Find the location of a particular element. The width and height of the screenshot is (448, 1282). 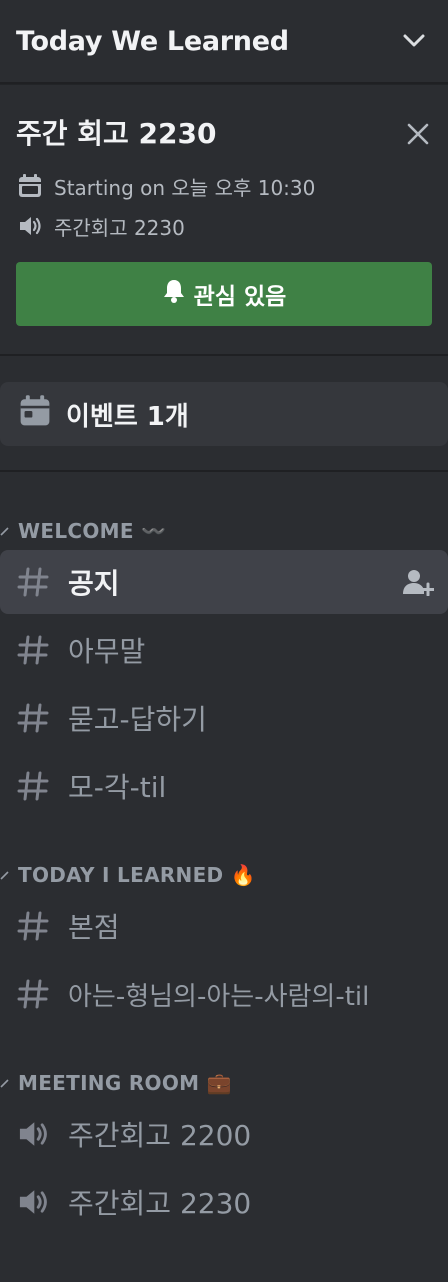

channel-주간회고-2230: 주간회고 2230 is located at coordinates (224, 1202).